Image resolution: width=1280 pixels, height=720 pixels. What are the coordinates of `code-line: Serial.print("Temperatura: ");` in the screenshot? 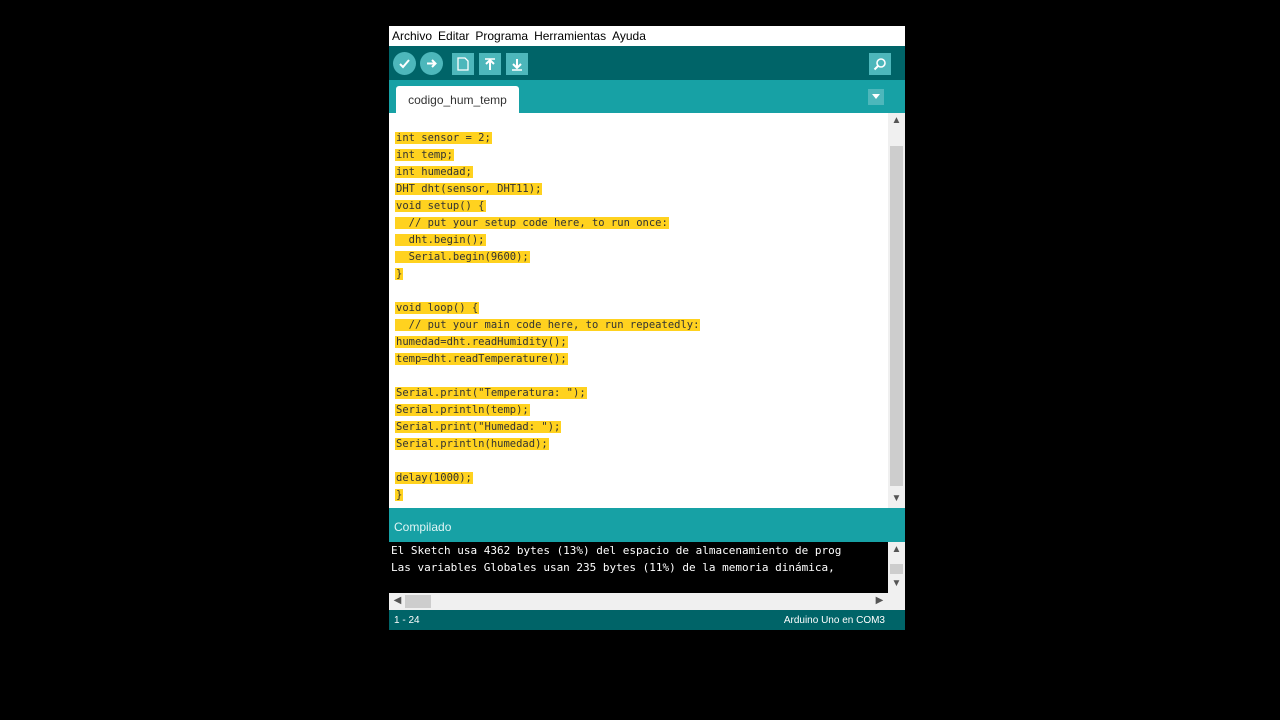 It's located at (491, 393).